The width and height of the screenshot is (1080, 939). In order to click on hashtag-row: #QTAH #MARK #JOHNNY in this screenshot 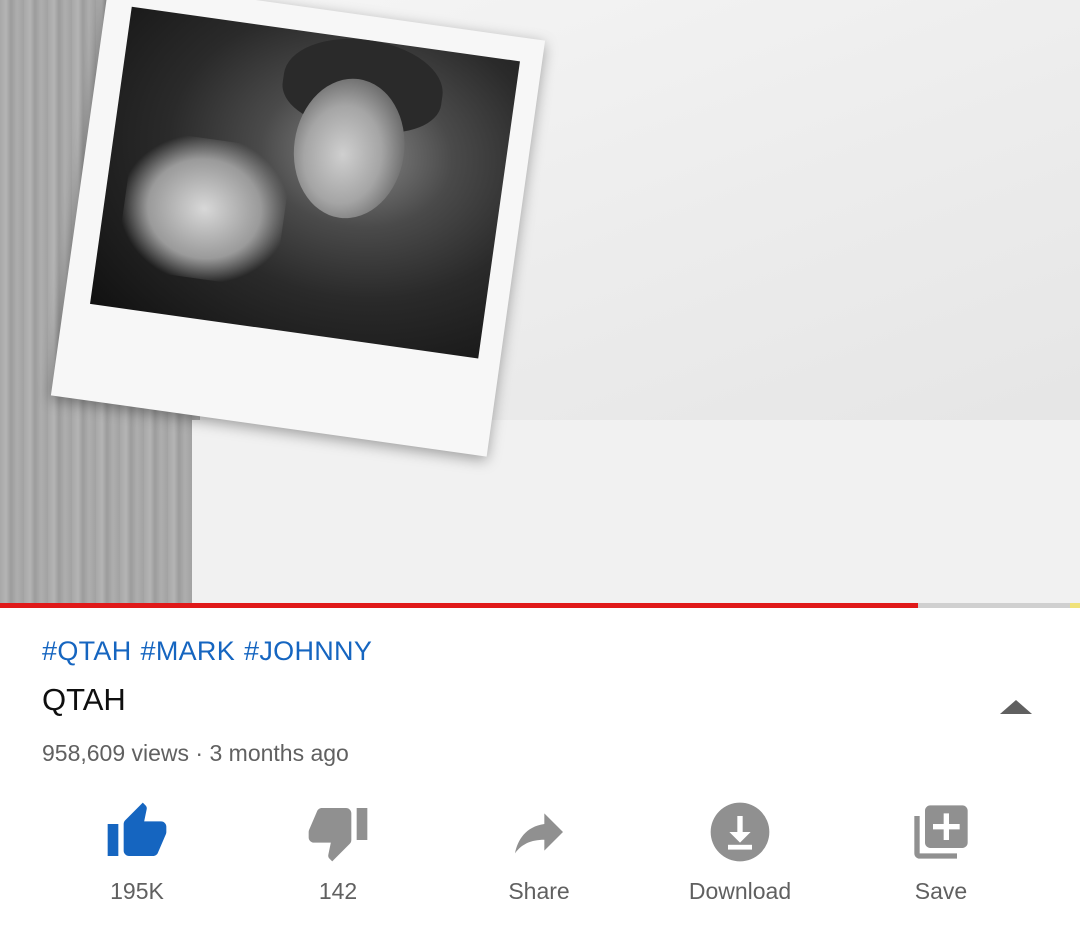, I will do `click(211, 651)`.